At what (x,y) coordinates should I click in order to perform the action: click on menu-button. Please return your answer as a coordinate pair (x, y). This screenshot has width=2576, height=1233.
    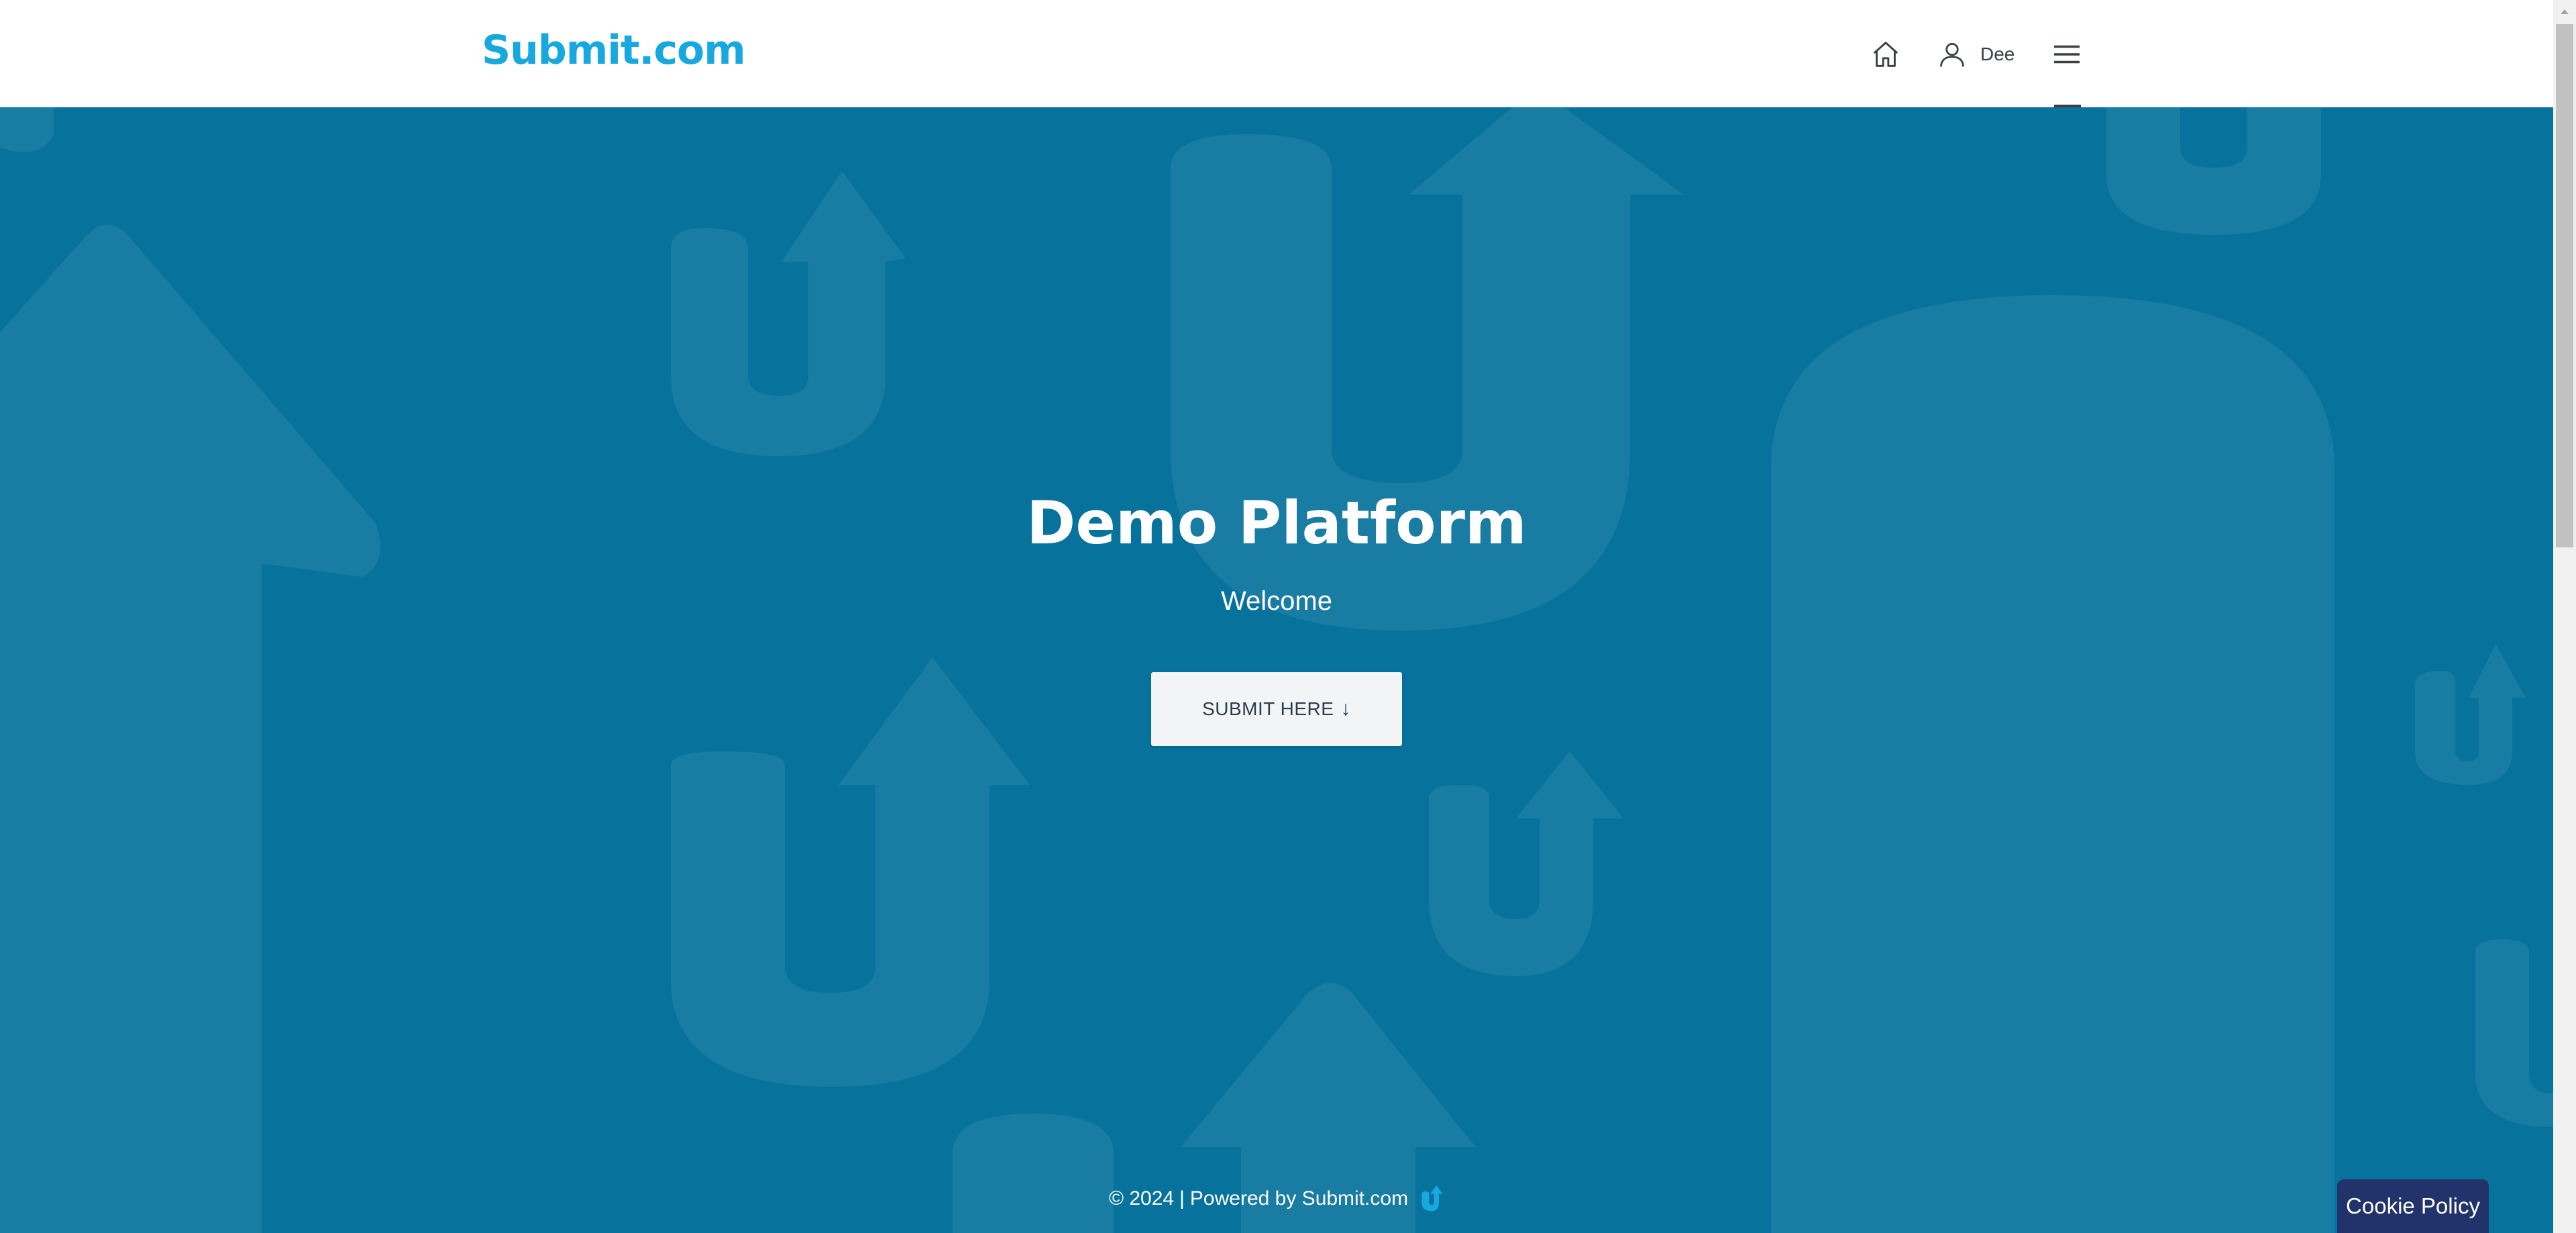
    Looking at the image, I should click on (2066, 55).